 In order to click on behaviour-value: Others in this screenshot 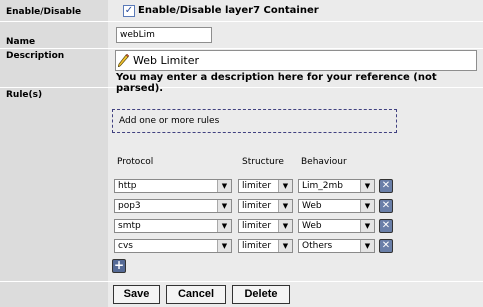, I will do `click(317, 246)`.